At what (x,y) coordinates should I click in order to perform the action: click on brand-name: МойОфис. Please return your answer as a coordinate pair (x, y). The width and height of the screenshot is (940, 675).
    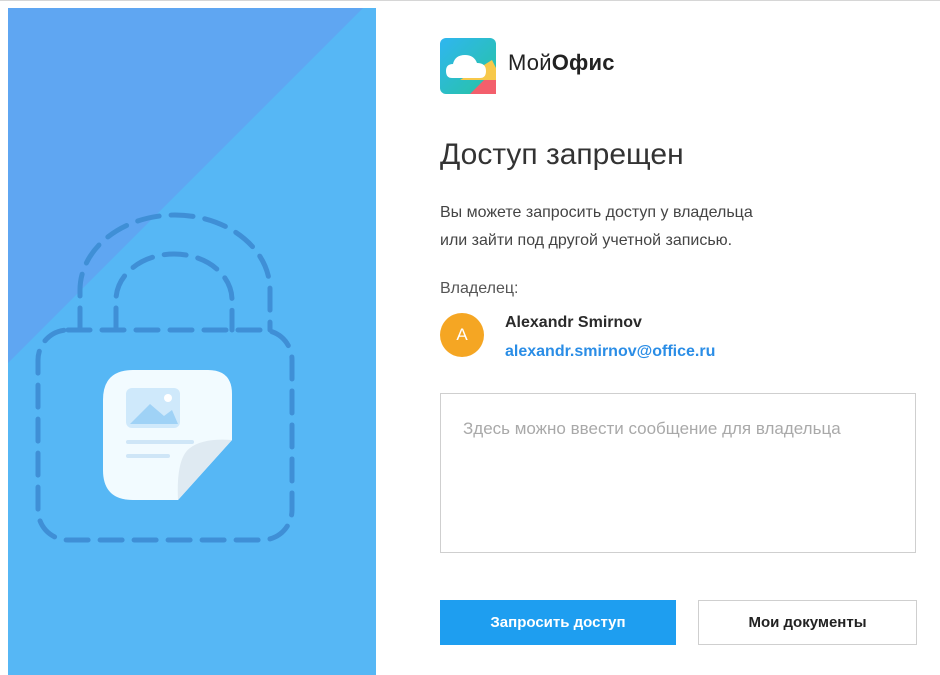
    Looking at the image, I should click on (561, 62).